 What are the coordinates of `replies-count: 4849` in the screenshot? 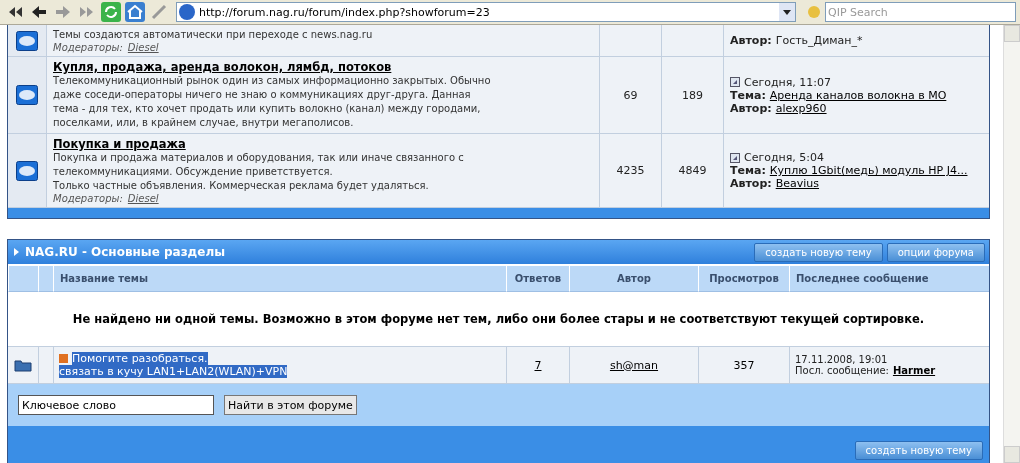 It's located at (692, 170).